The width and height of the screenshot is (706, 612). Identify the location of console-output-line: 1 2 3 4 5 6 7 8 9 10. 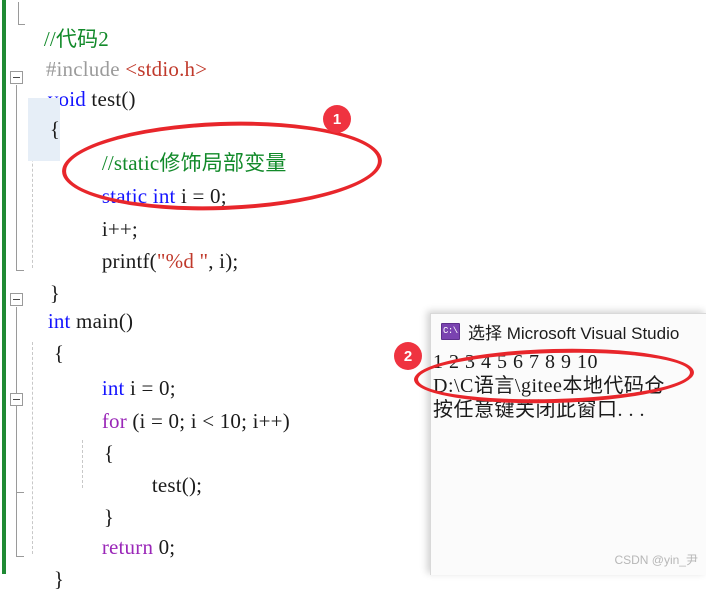
(515, 362).